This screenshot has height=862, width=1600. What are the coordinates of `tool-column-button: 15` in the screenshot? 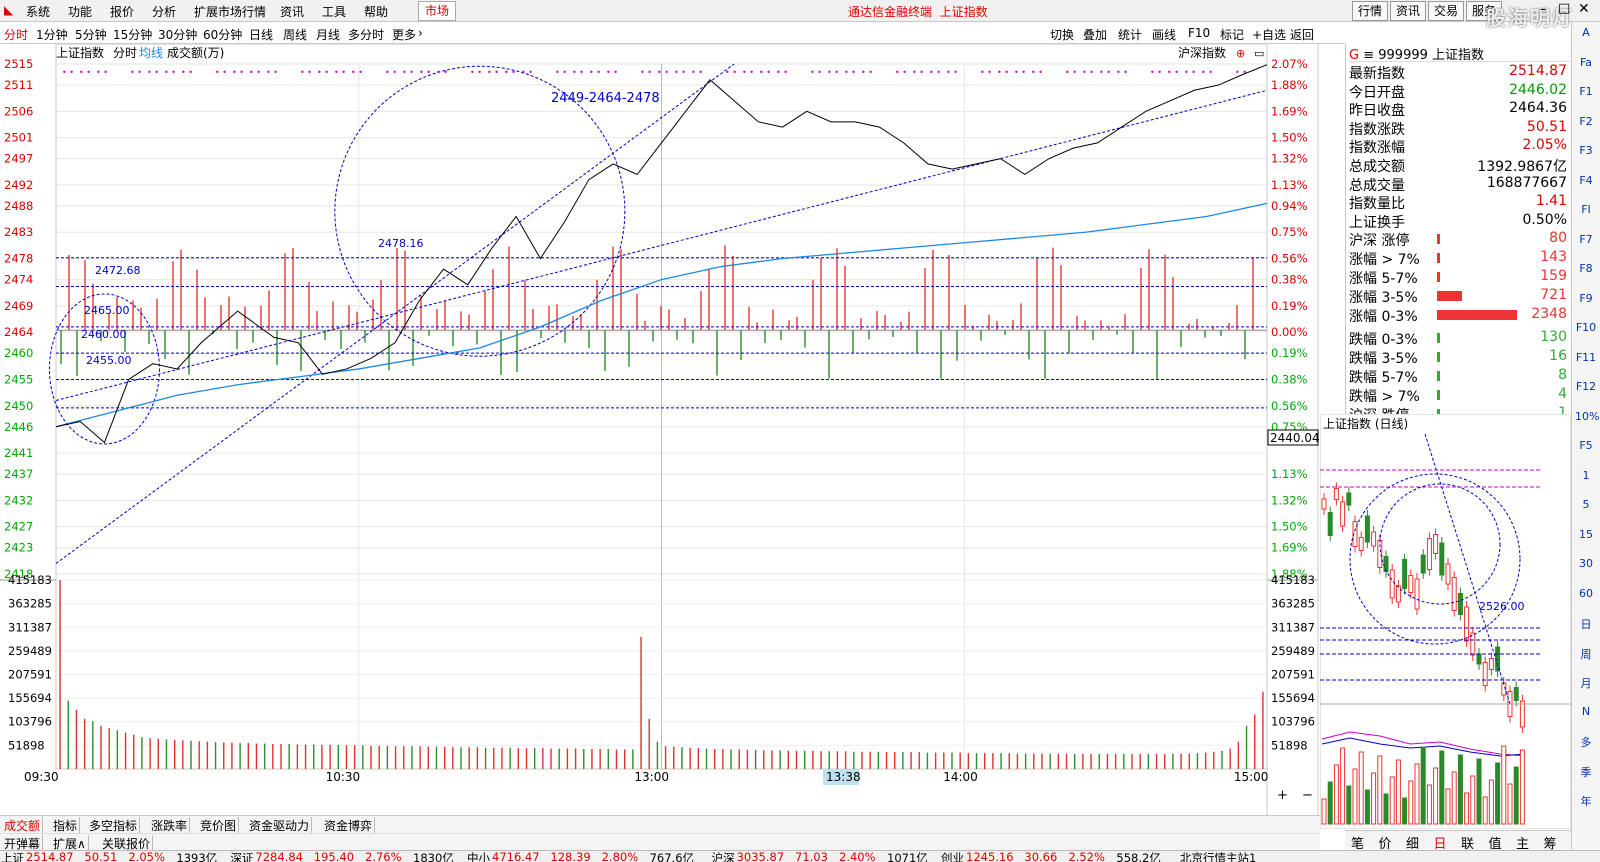 It's located at (1586, 538).